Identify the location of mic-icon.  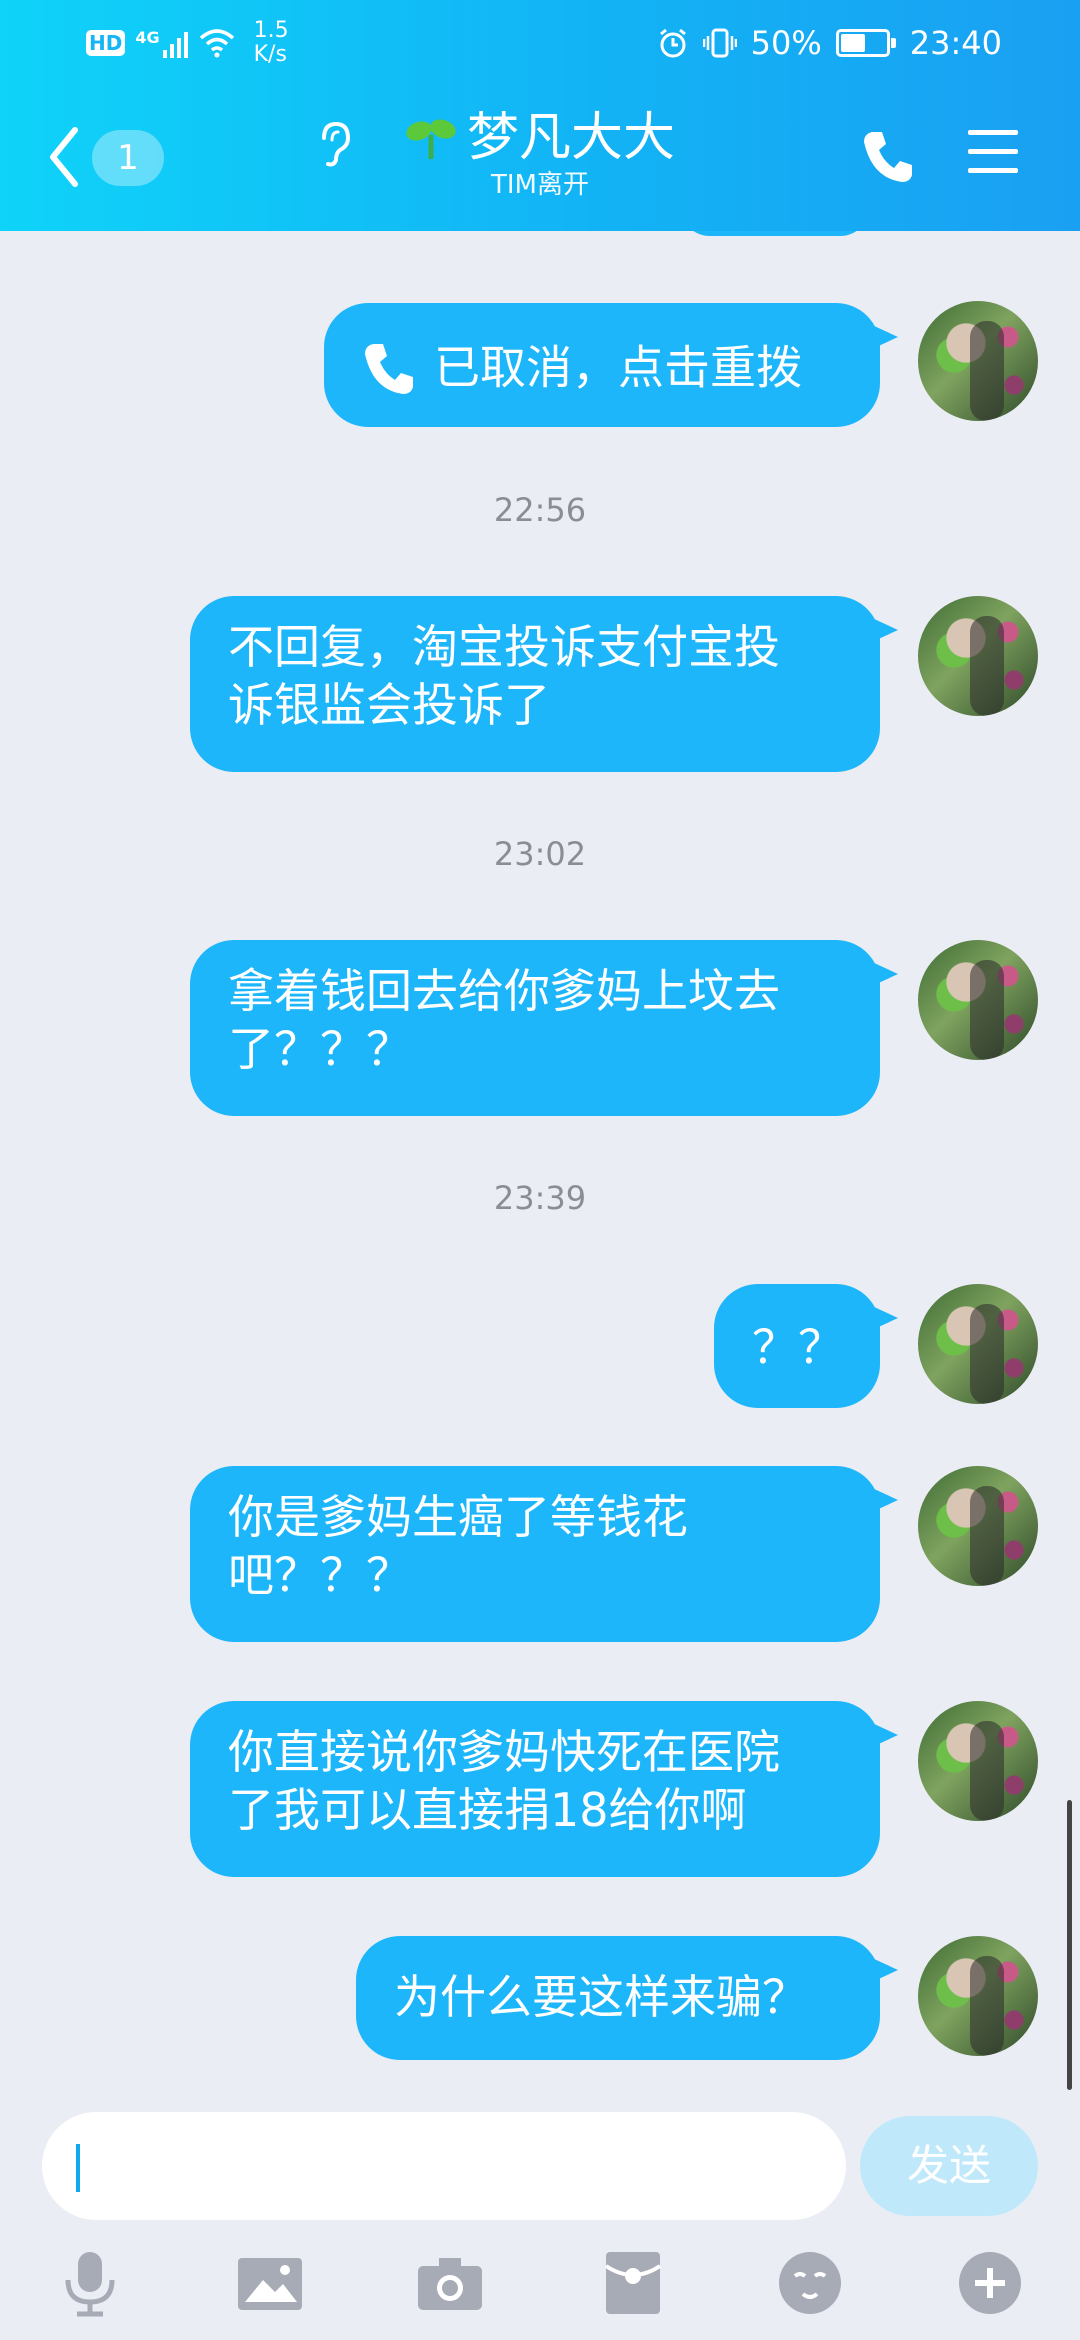
(90, 2283).